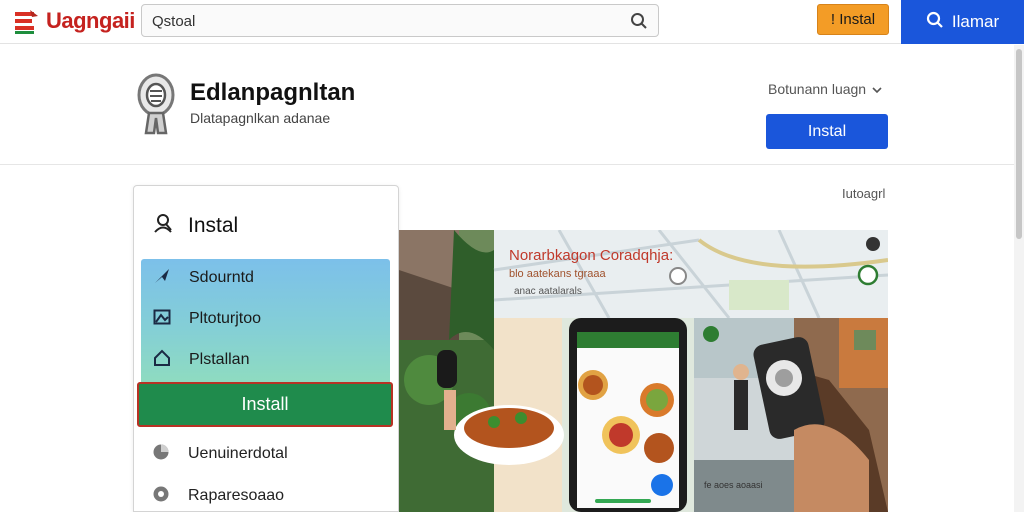 The image size is (1024, 512). What do you see at coordinates (265, 322) in the screenshot?
I see `panel-options: Sdourntd Pltoturjtoo Plstallan` at bounding box center [265, 322].